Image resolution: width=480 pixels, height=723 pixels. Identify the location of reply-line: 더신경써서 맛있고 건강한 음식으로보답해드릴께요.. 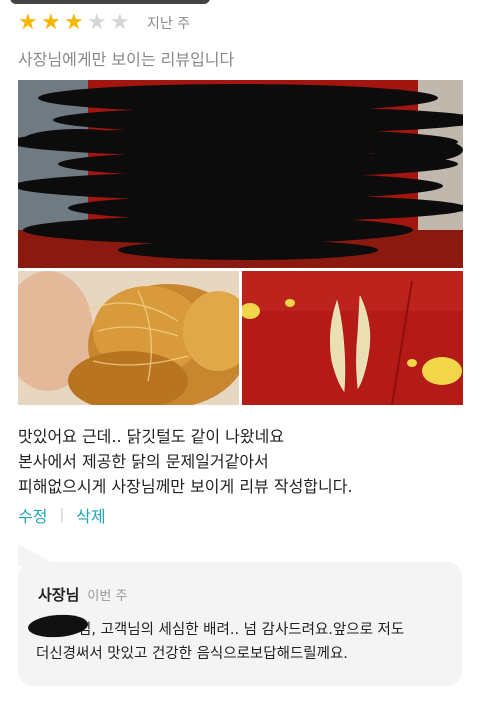
(192, 654).